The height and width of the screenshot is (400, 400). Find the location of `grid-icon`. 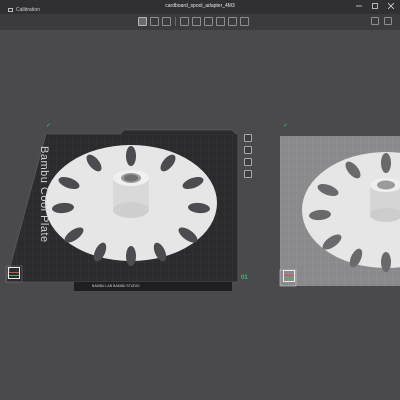

grid-icon is located at coordinates (184, 21).